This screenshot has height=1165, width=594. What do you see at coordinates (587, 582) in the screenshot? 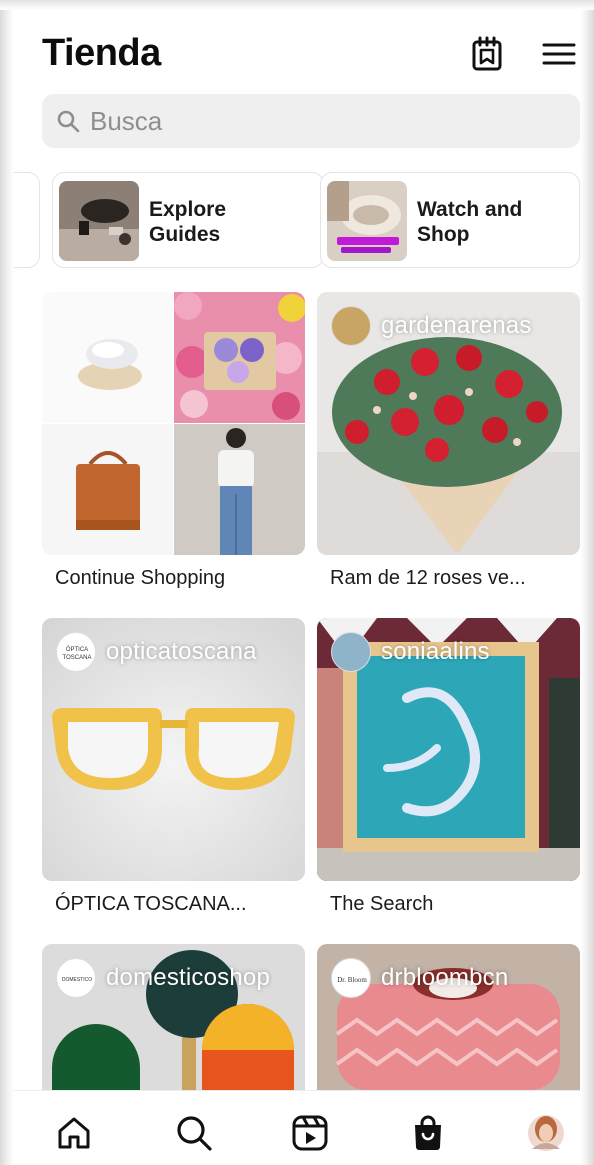
I see `window-edge-right` at bounding box center [587, 582].